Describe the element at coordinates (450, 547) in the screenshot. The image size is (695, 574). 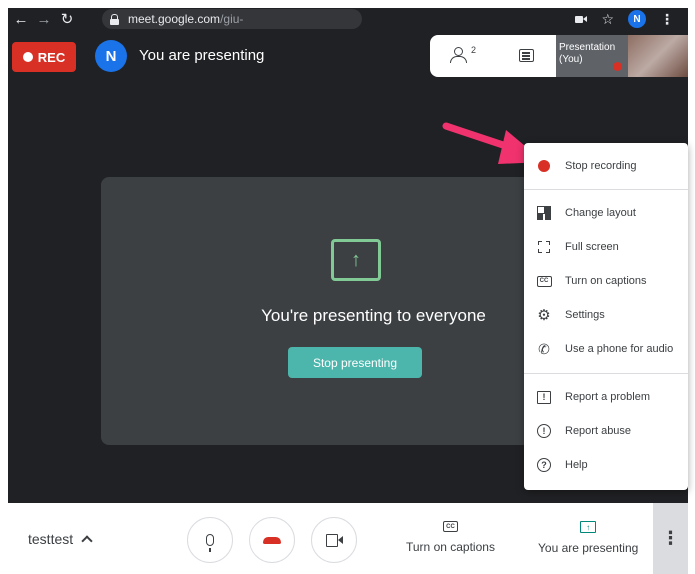
I see `captions-label: Turn on captions` at that location.